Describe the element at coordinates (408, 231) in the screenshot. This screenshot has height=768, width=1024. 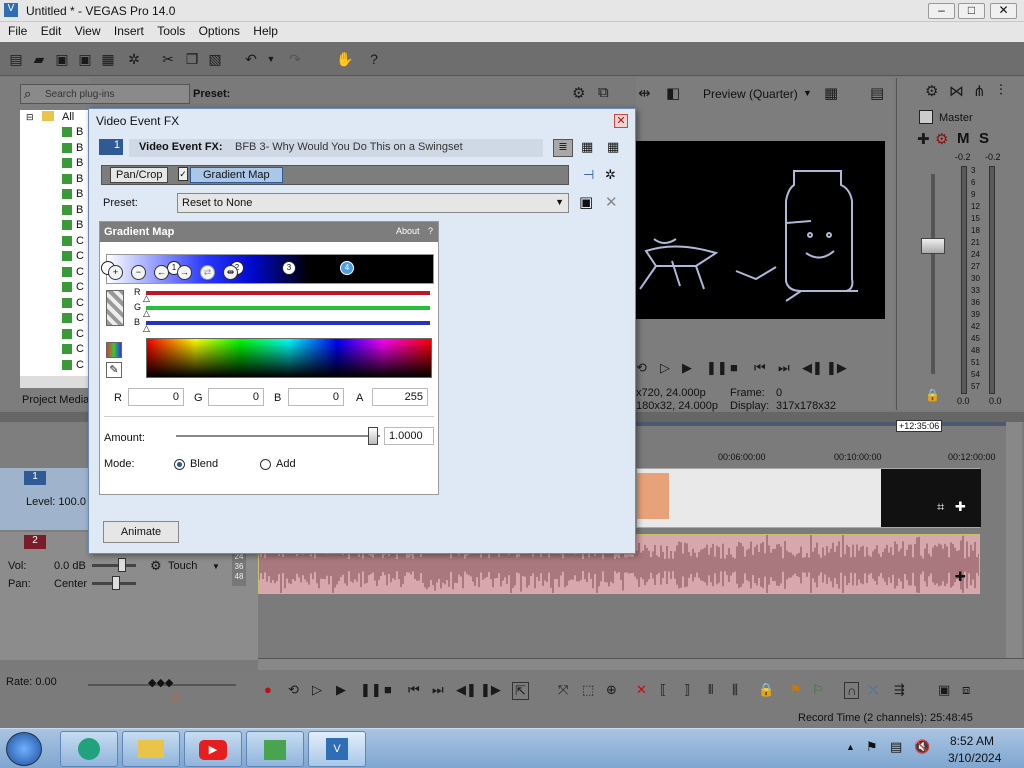
I see `about-link: About` at that location.